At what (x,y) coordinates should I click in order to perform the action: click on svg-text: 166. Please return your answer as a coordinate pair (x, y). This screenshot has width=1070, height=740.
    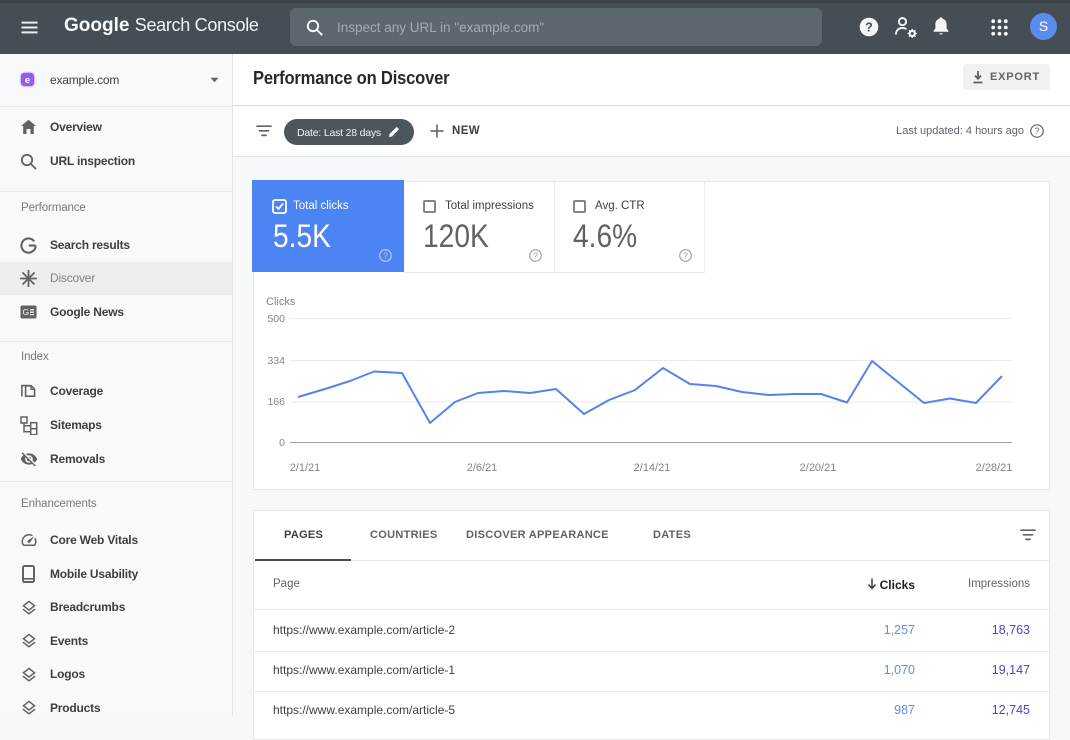
    Looking at the image, I should click on (276, 402).